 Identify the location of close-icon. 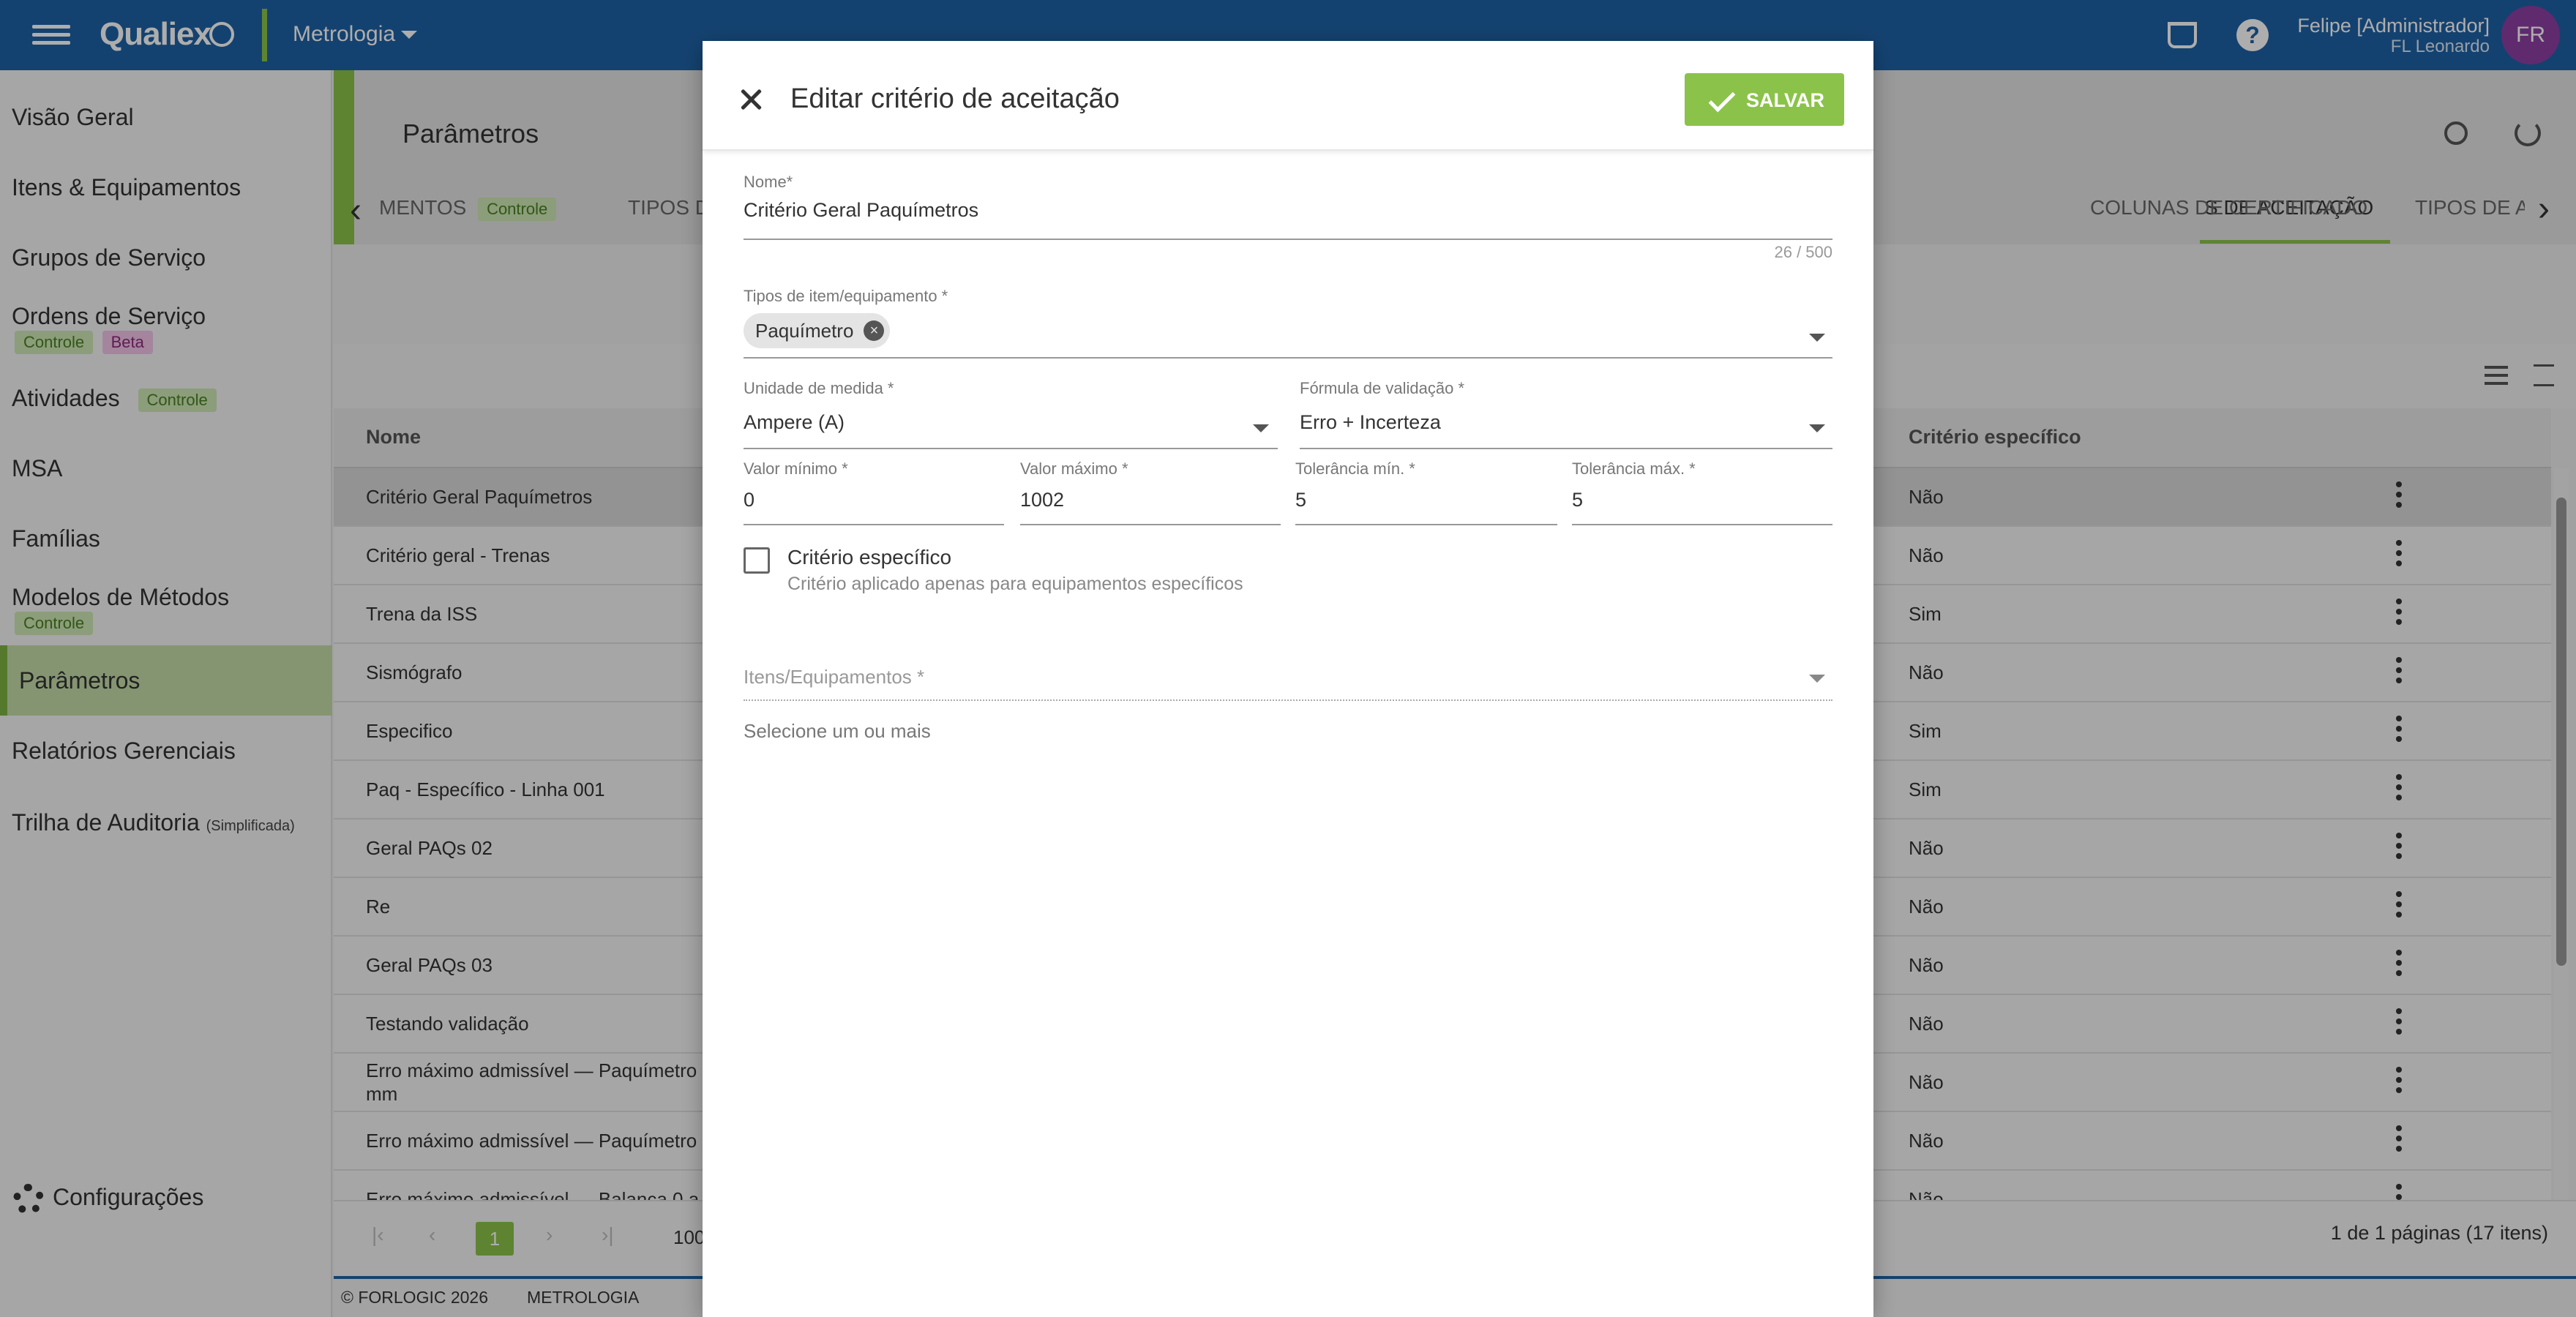
(751, 100).